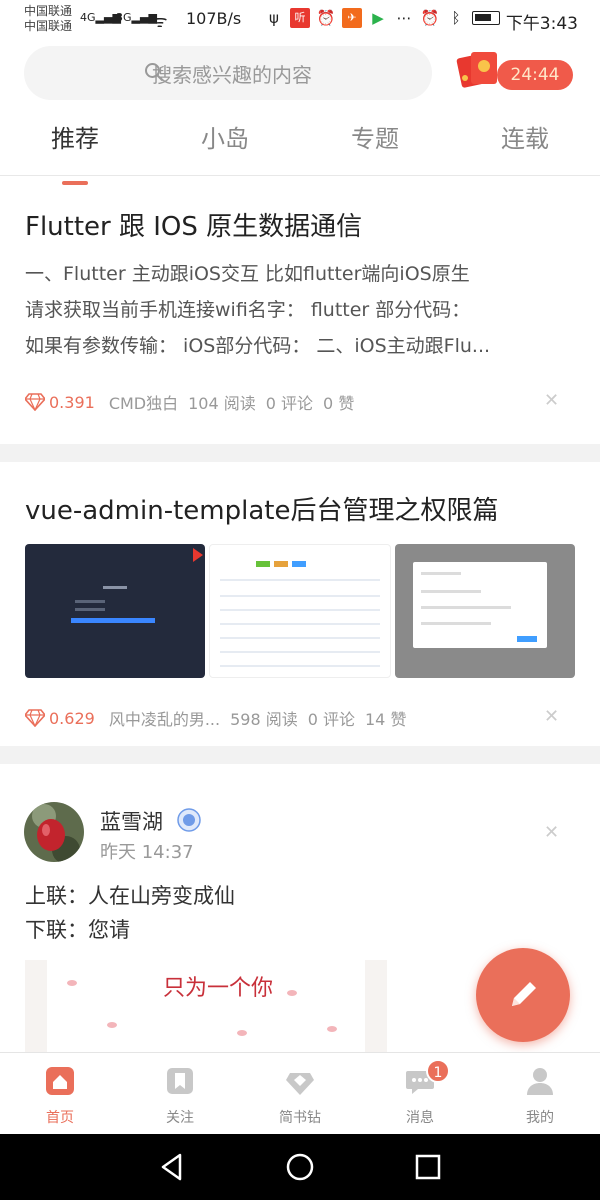 Image resolution: width=600 pixels, height=1200 pixels. Describe the element at coordinates (535, 75) in the screenshot. I see `red-packet-countdown: 24:44` at that location.